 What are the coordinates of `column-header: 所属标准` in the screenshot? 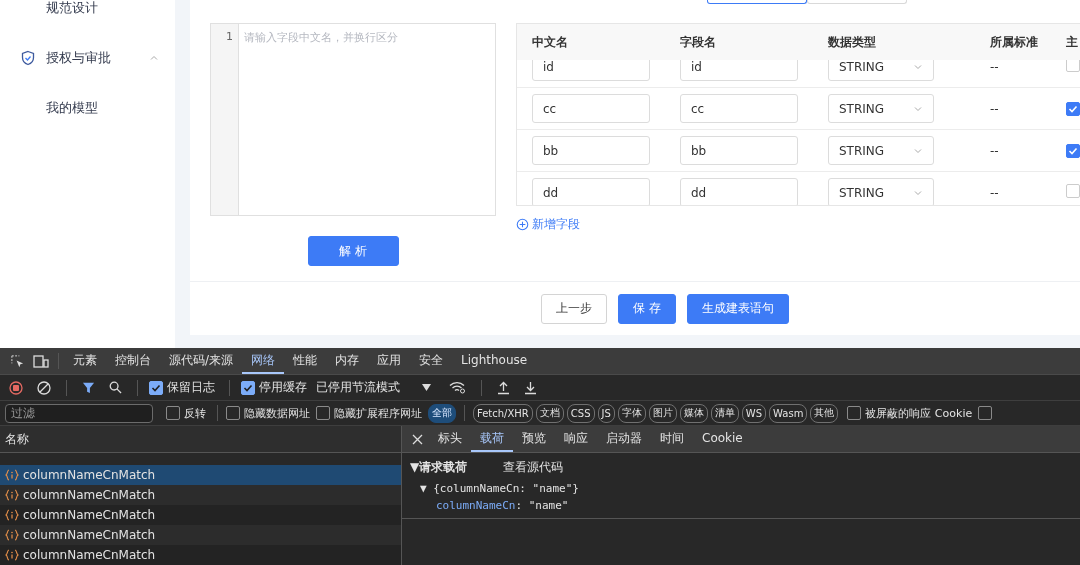 It's located at (1014, 42).